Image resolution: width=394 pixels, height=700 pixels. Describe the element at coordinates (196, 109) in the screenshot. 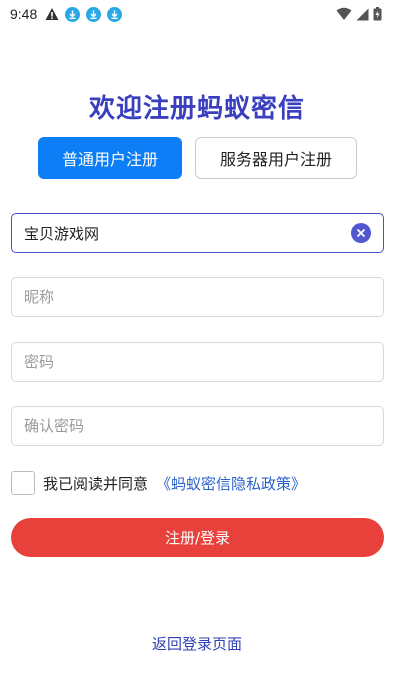

I see `page-title: 欢迎注册蚂蚁密信` at that location.